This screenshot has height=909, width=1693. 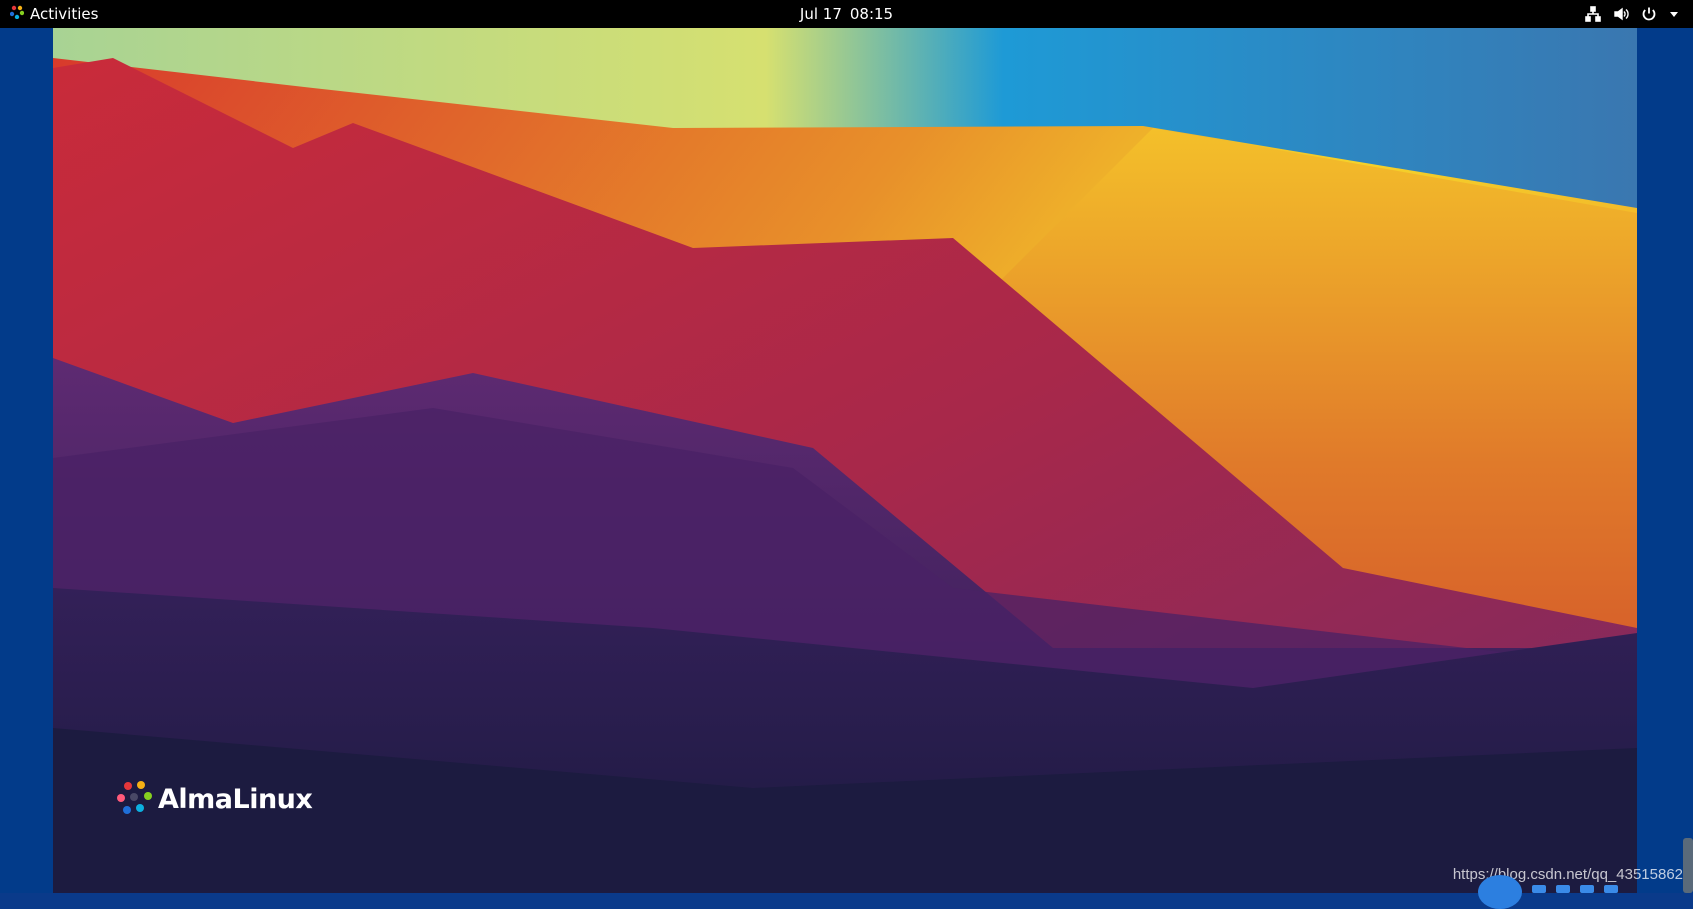 I want to click on power-icon, so click(x=1649, y=14).